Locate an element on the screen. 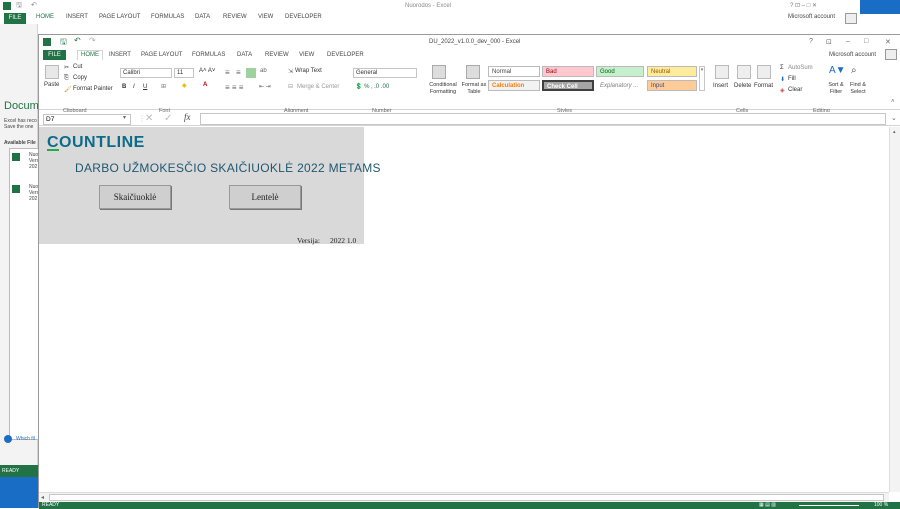 Image resolution: width=900 pixels, height=509 pixels. find-select-button: Find & Select is located at coordinates (858, 89).